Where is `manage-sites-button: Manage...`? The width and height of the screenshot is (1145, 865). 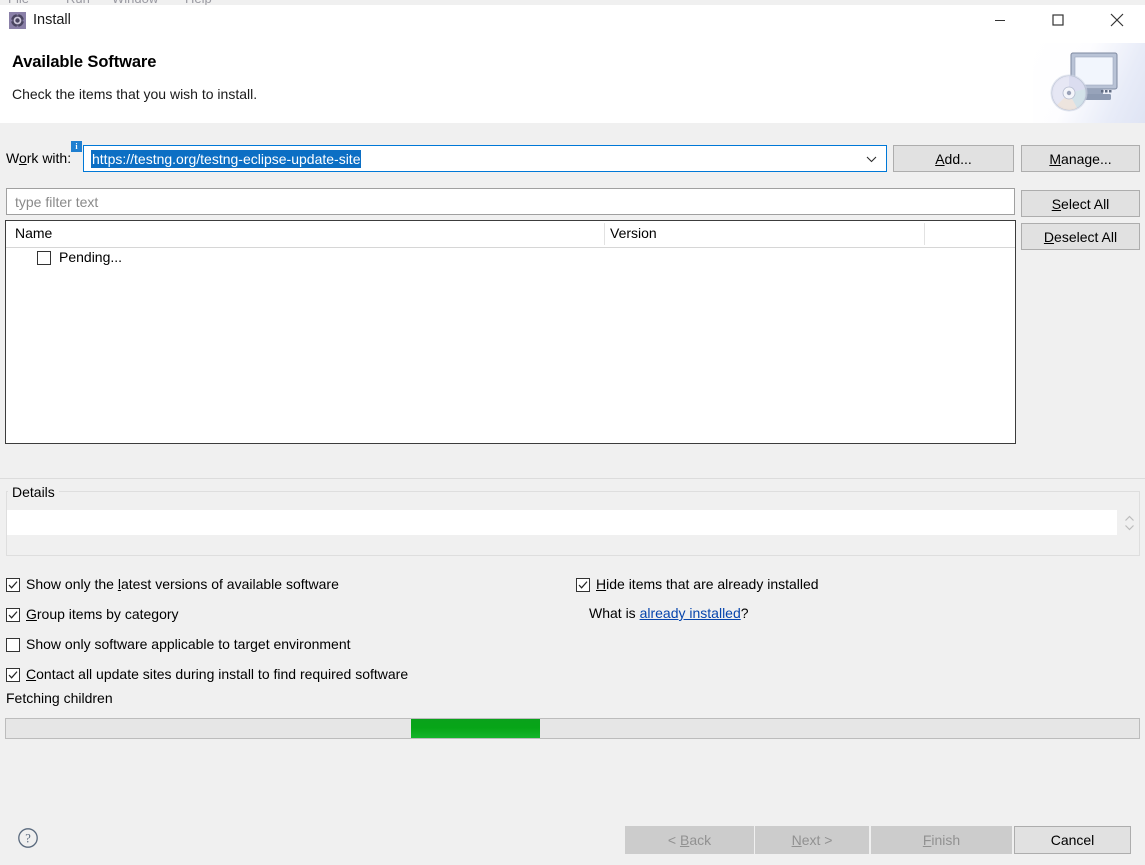
manage-sites-button: Manage... is located at coordinates (1080, 158).